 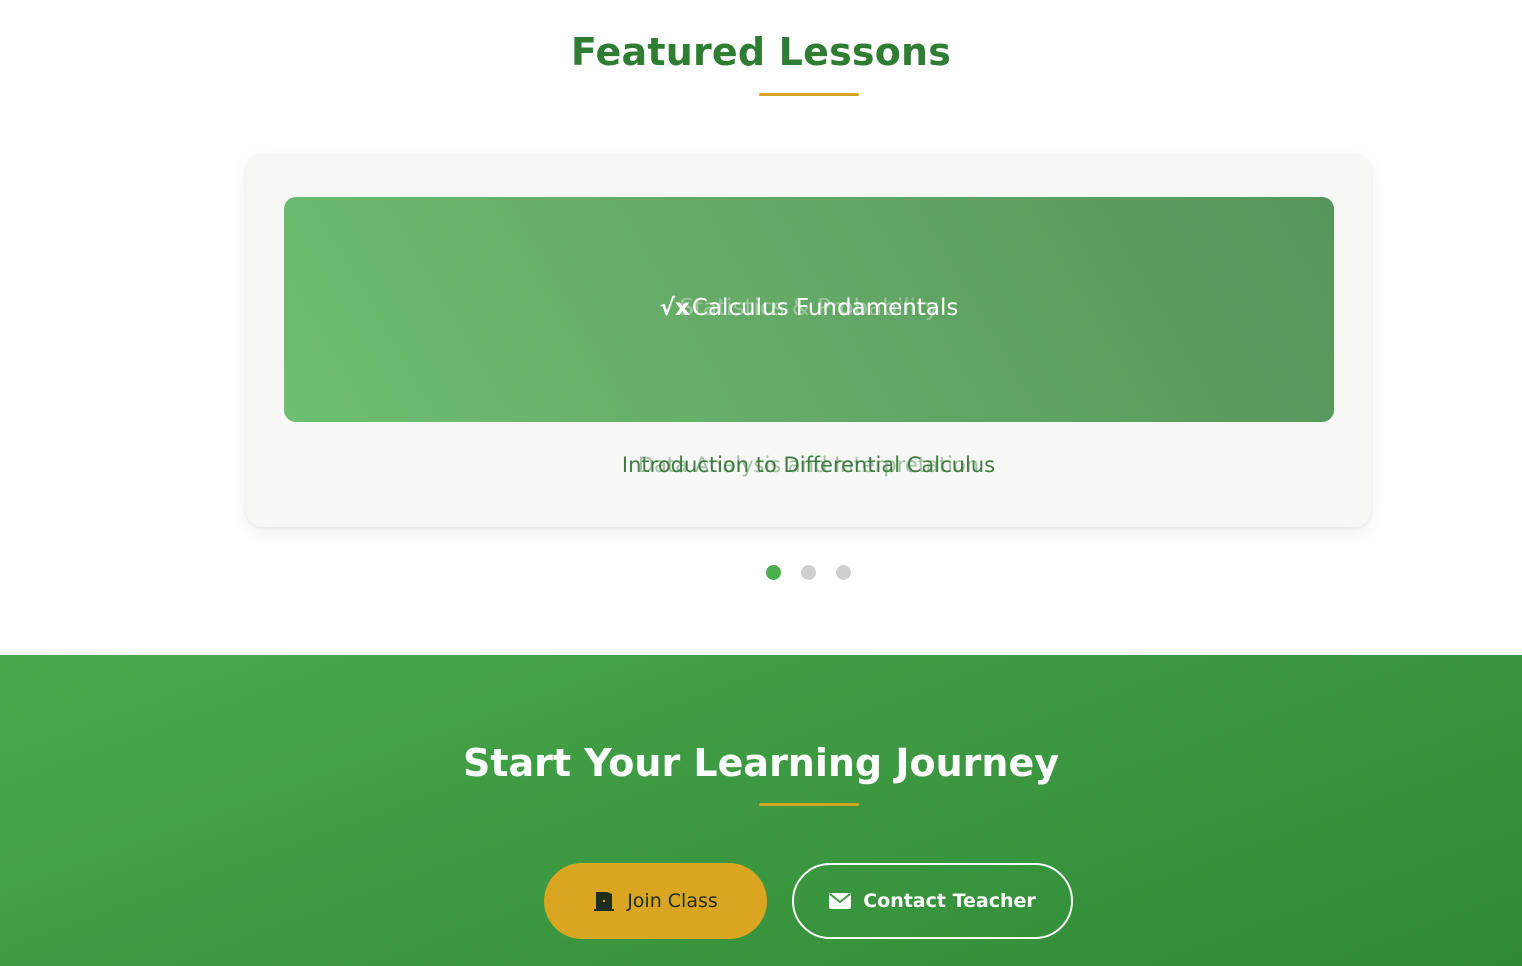 I want to click on join-class-label: Join Class, so click(x=672, y=901).